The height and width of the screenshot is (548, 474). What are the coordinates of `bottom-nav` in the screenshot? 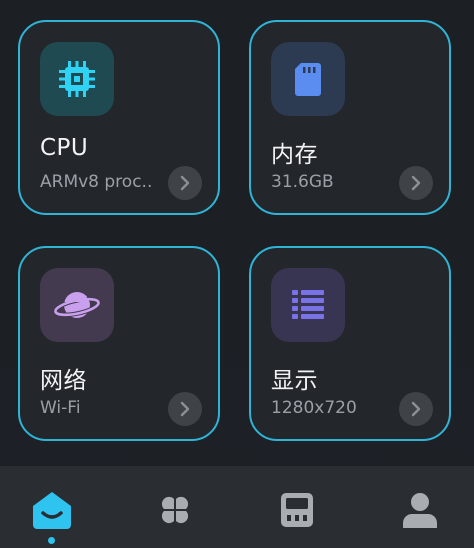 It's located at (237, 507).